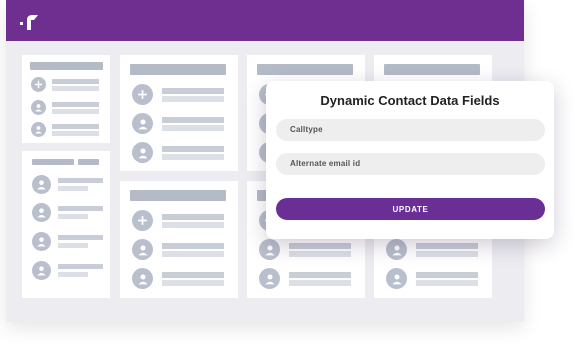 The width and height of the screenshot is (575, 353). What do you see at coordinates (410, 209) in the screenshot?
I see `update-button: UPDATE` at bounding box center [410, 209].